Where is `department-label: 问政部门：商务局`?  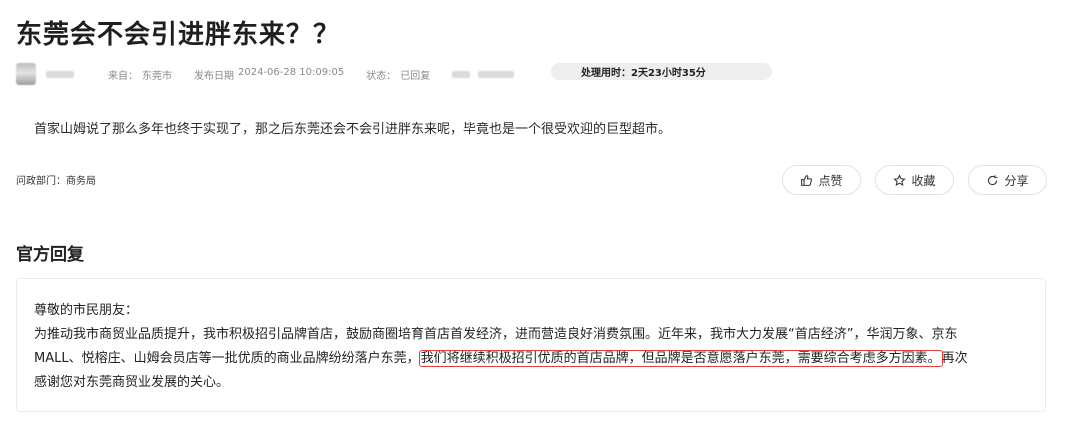
department-label: 问政部门：商务局 is located at coordinates (56, 181).